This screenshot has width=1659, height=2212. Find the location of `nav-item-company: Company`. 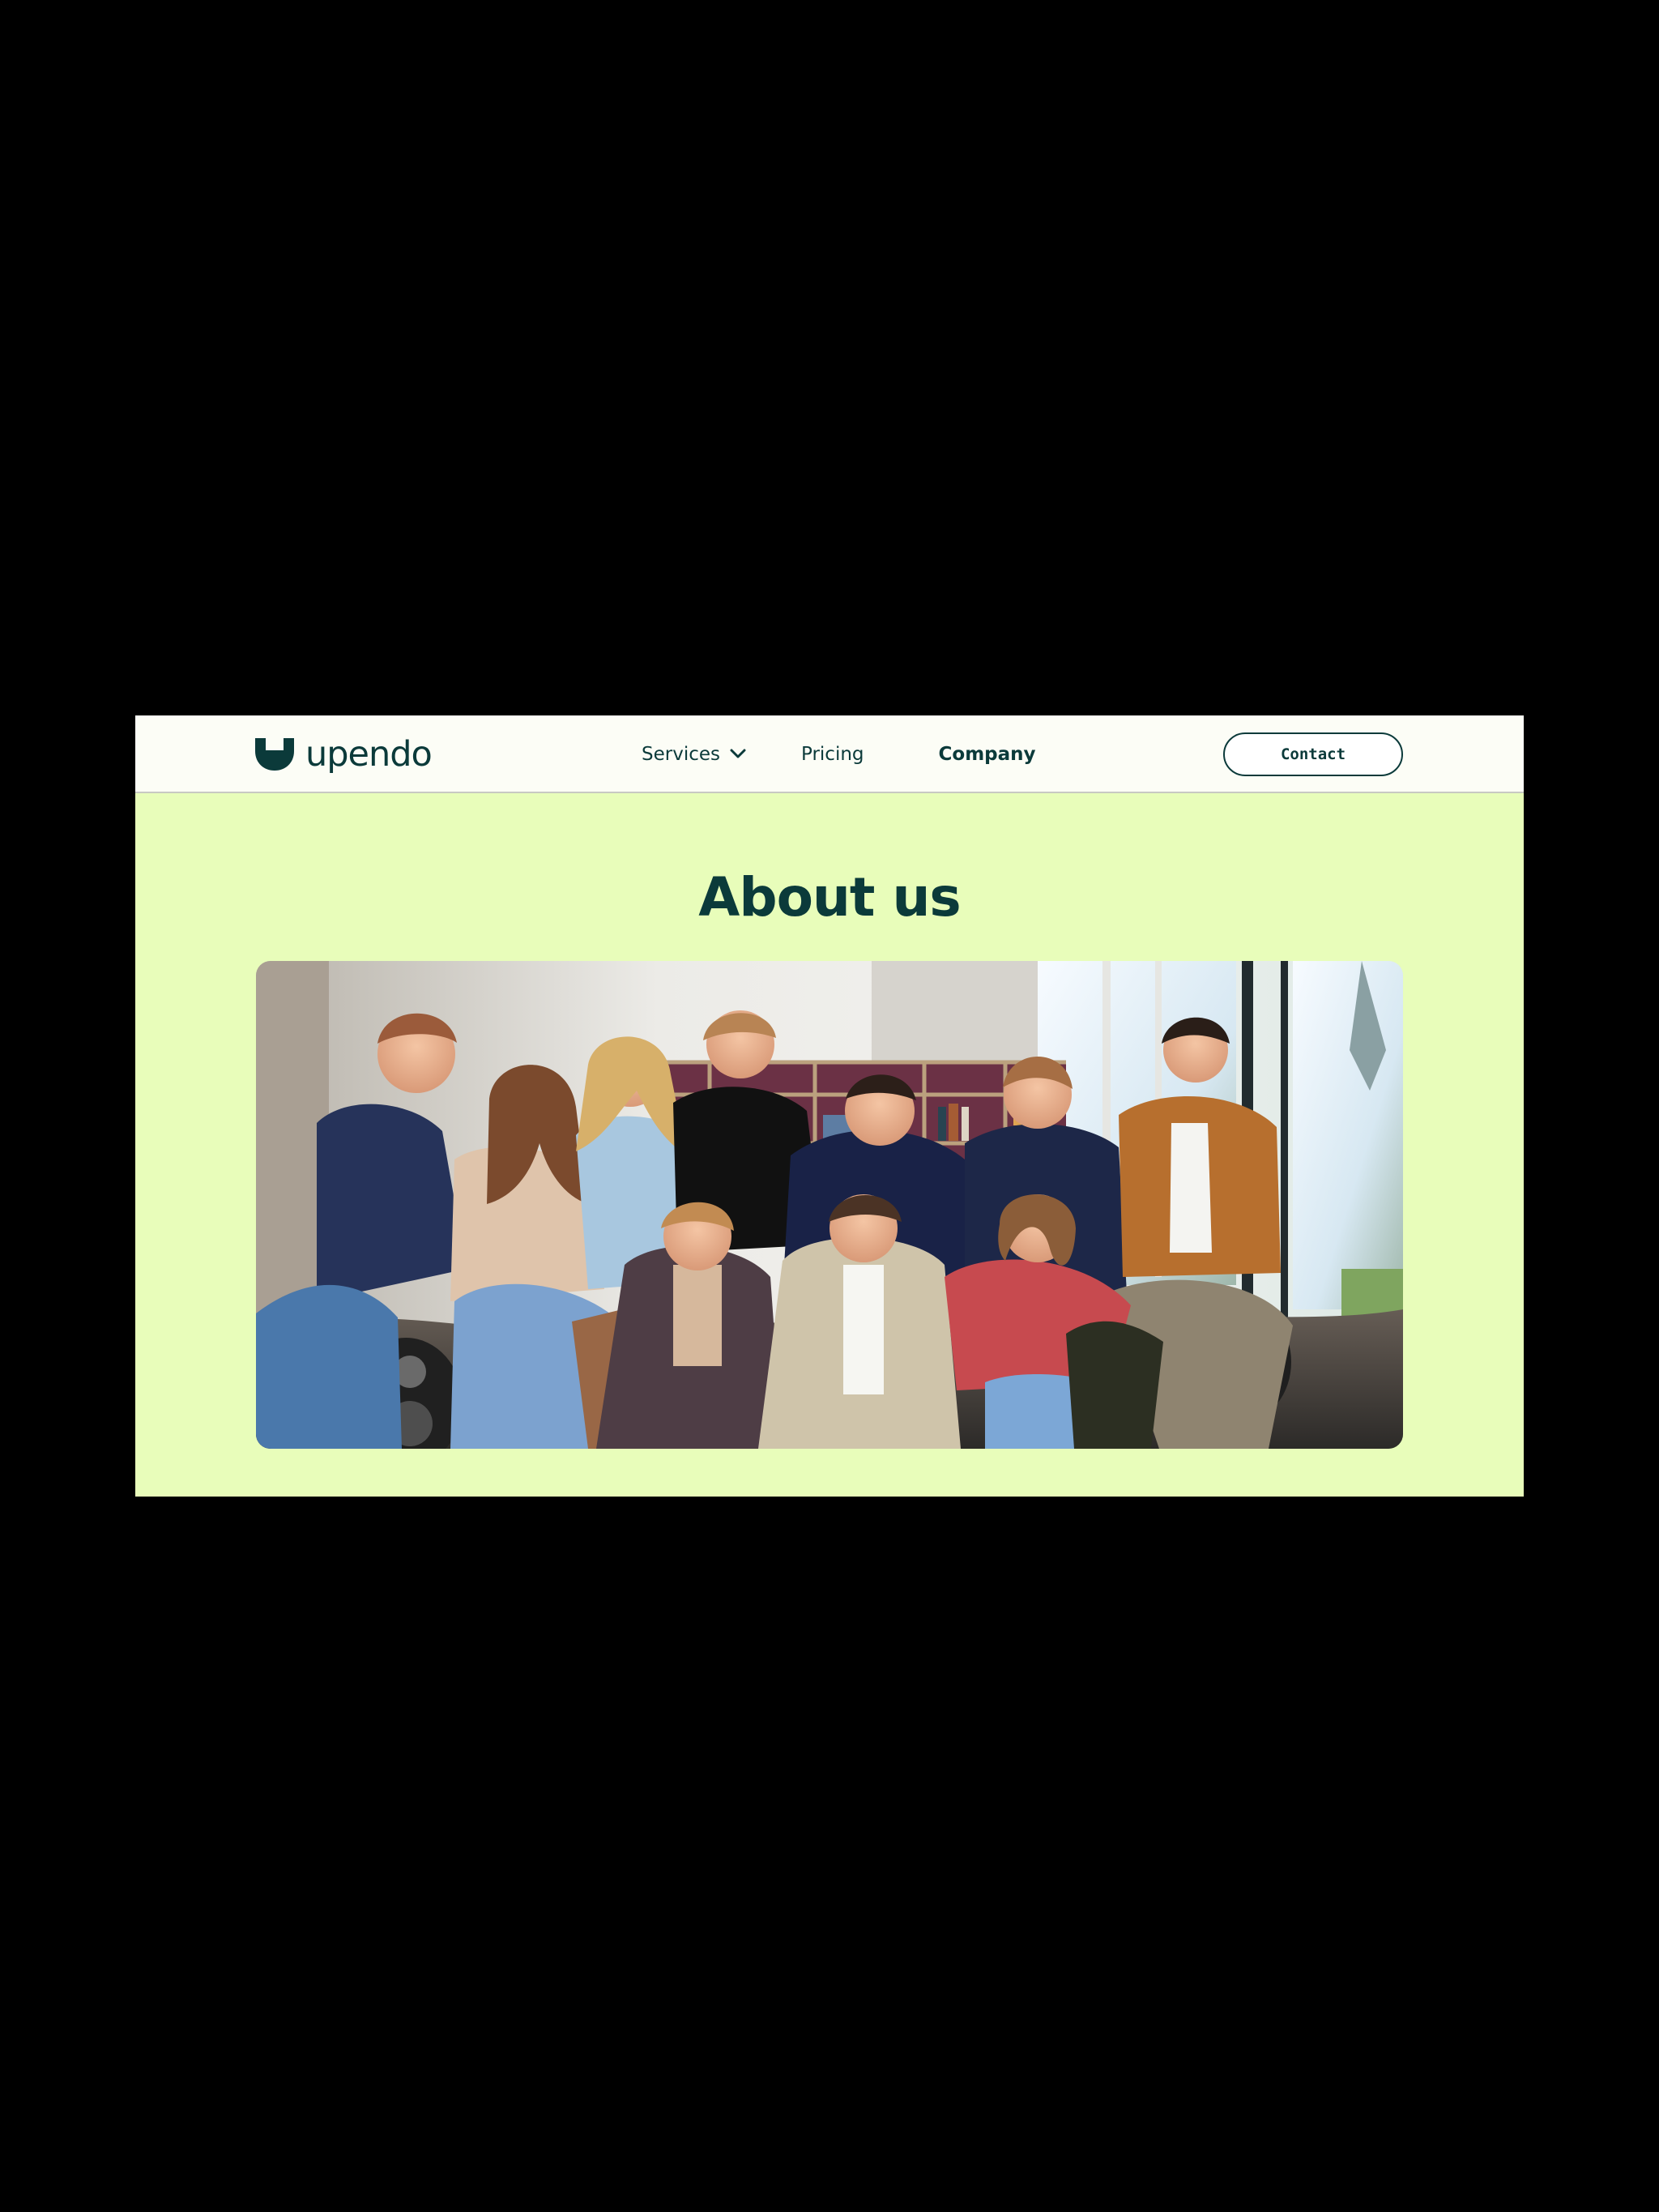

nav-item-company: Company is located at coordinates (987, 754).